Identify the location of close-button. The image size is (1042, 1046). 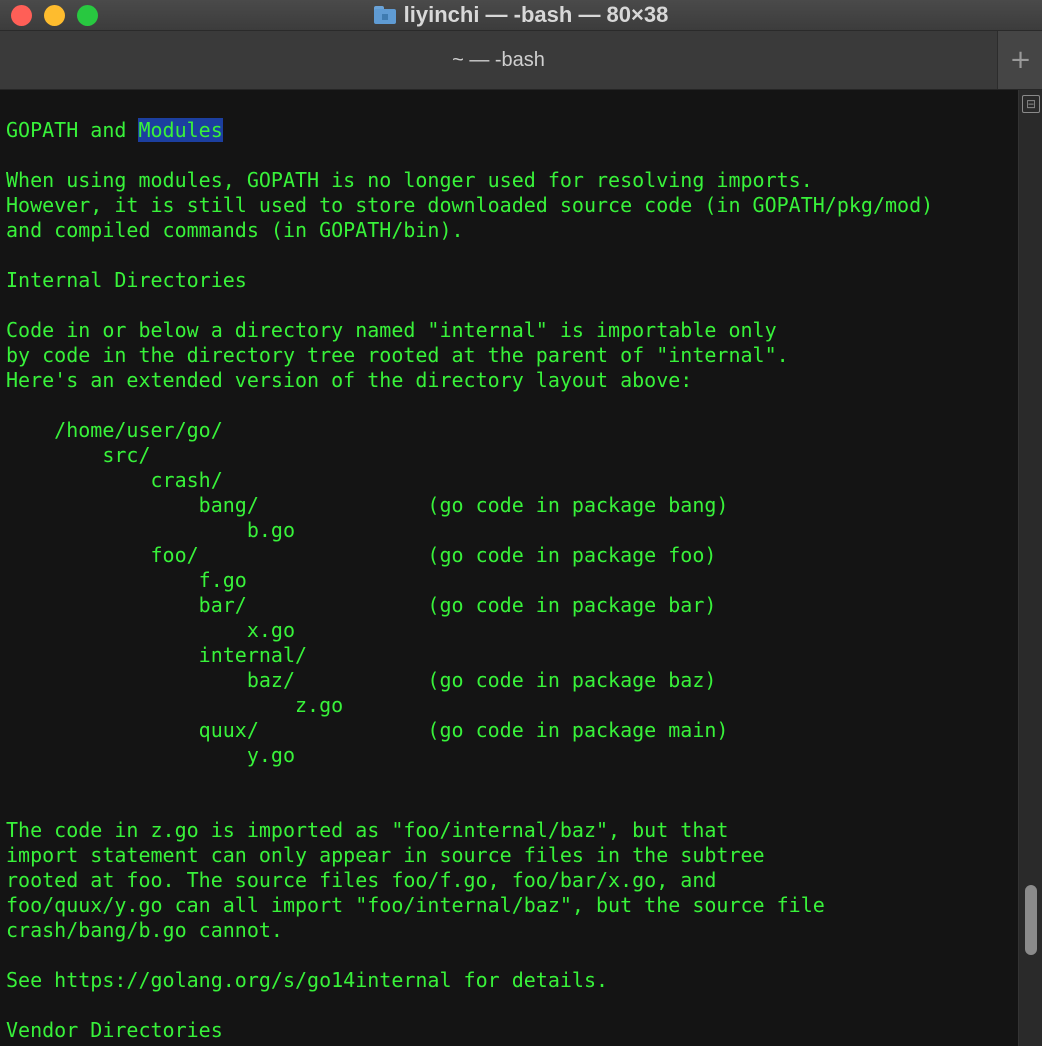
(21, 15).